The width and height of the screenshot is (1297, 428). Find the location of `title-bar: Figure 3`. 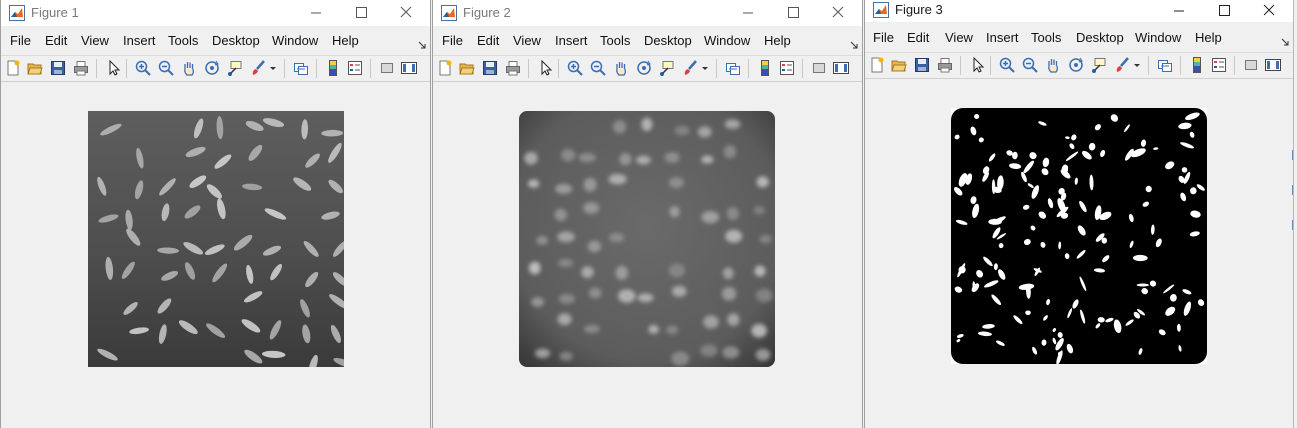

title-bar: Figure 3 is located at coordinates (1079, 11).